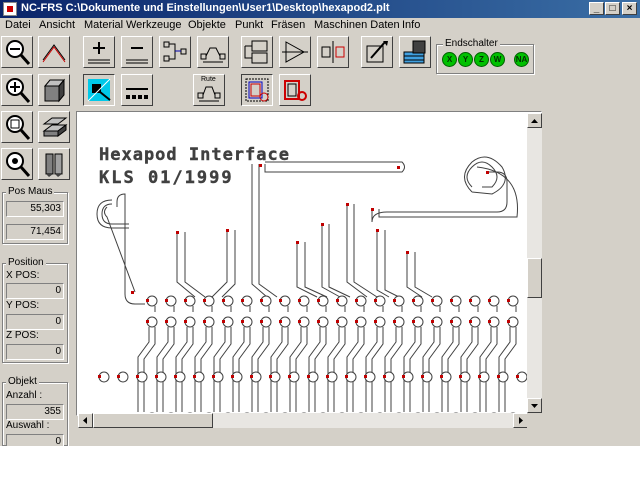  What do you see at coordinates (534, 278) in the screenshot?
I see `vertical-scroll-thumb` at bounding box center [534, 278].